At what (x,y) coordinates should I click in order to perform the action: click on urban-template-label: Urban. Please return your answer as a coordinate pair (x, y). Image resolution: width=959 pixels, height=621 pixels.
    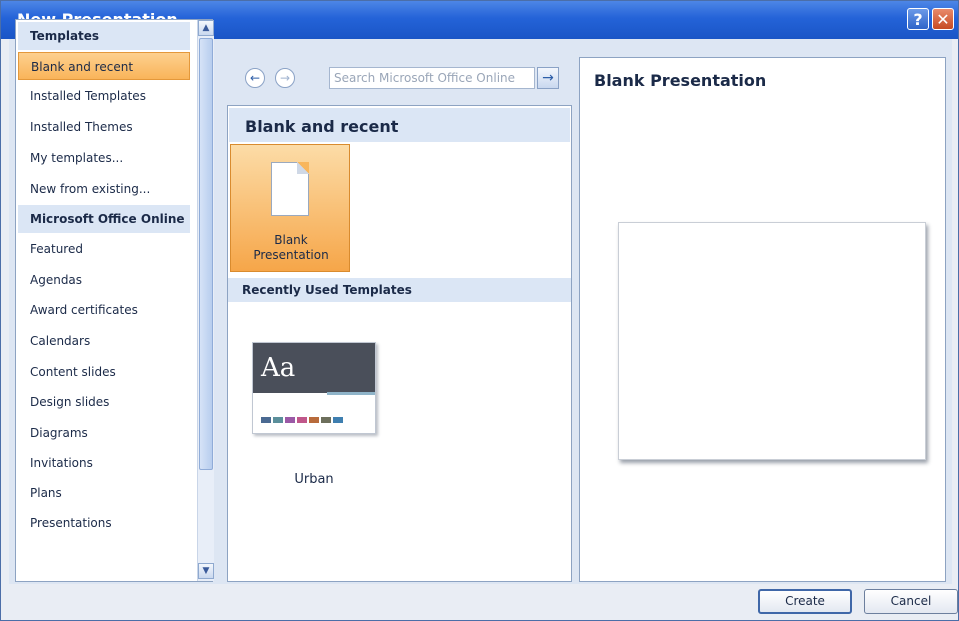
    Looking at the image, I should click on (314, 479).